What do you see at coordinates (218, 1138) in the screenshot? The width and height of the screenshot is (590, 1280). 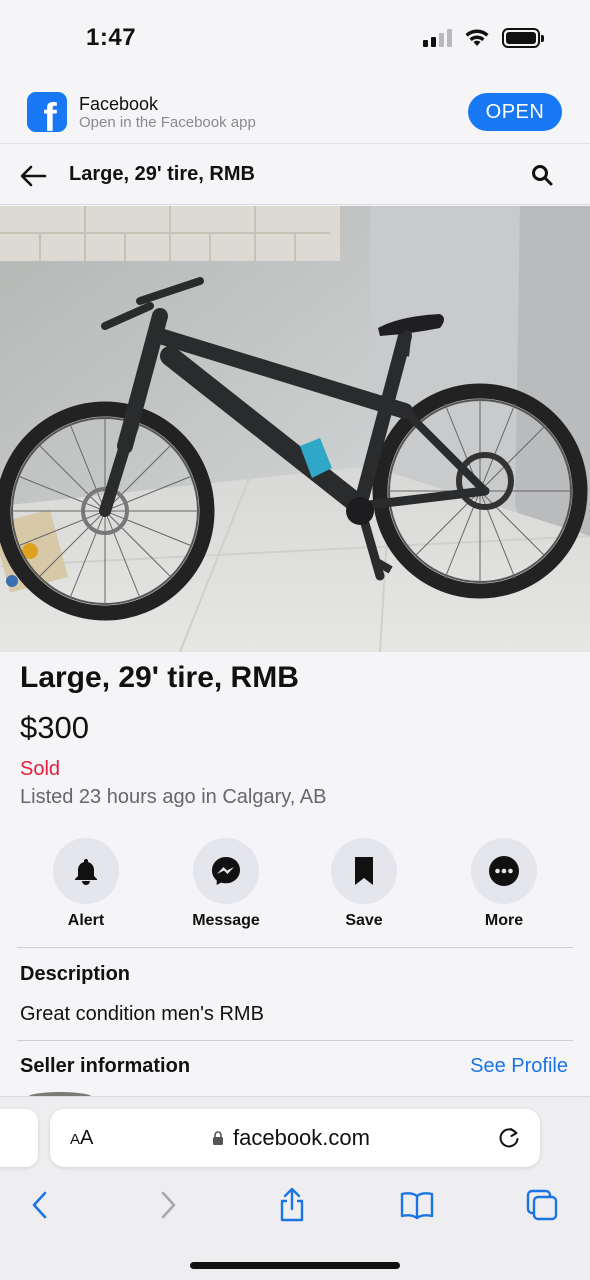 I see `lock-icon` at bounding box center [218, 1138].